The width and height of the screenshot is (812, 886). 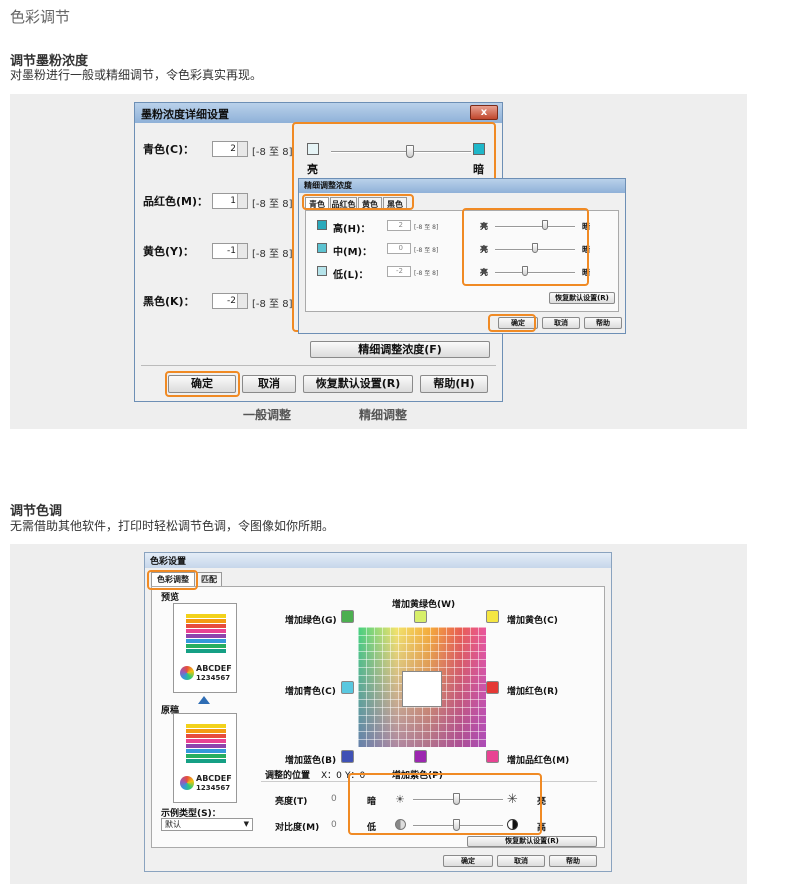 What do you see at coordinates (492, 616) in the screenshot?
I see `yellow-button` at bounding box center [492, 616].